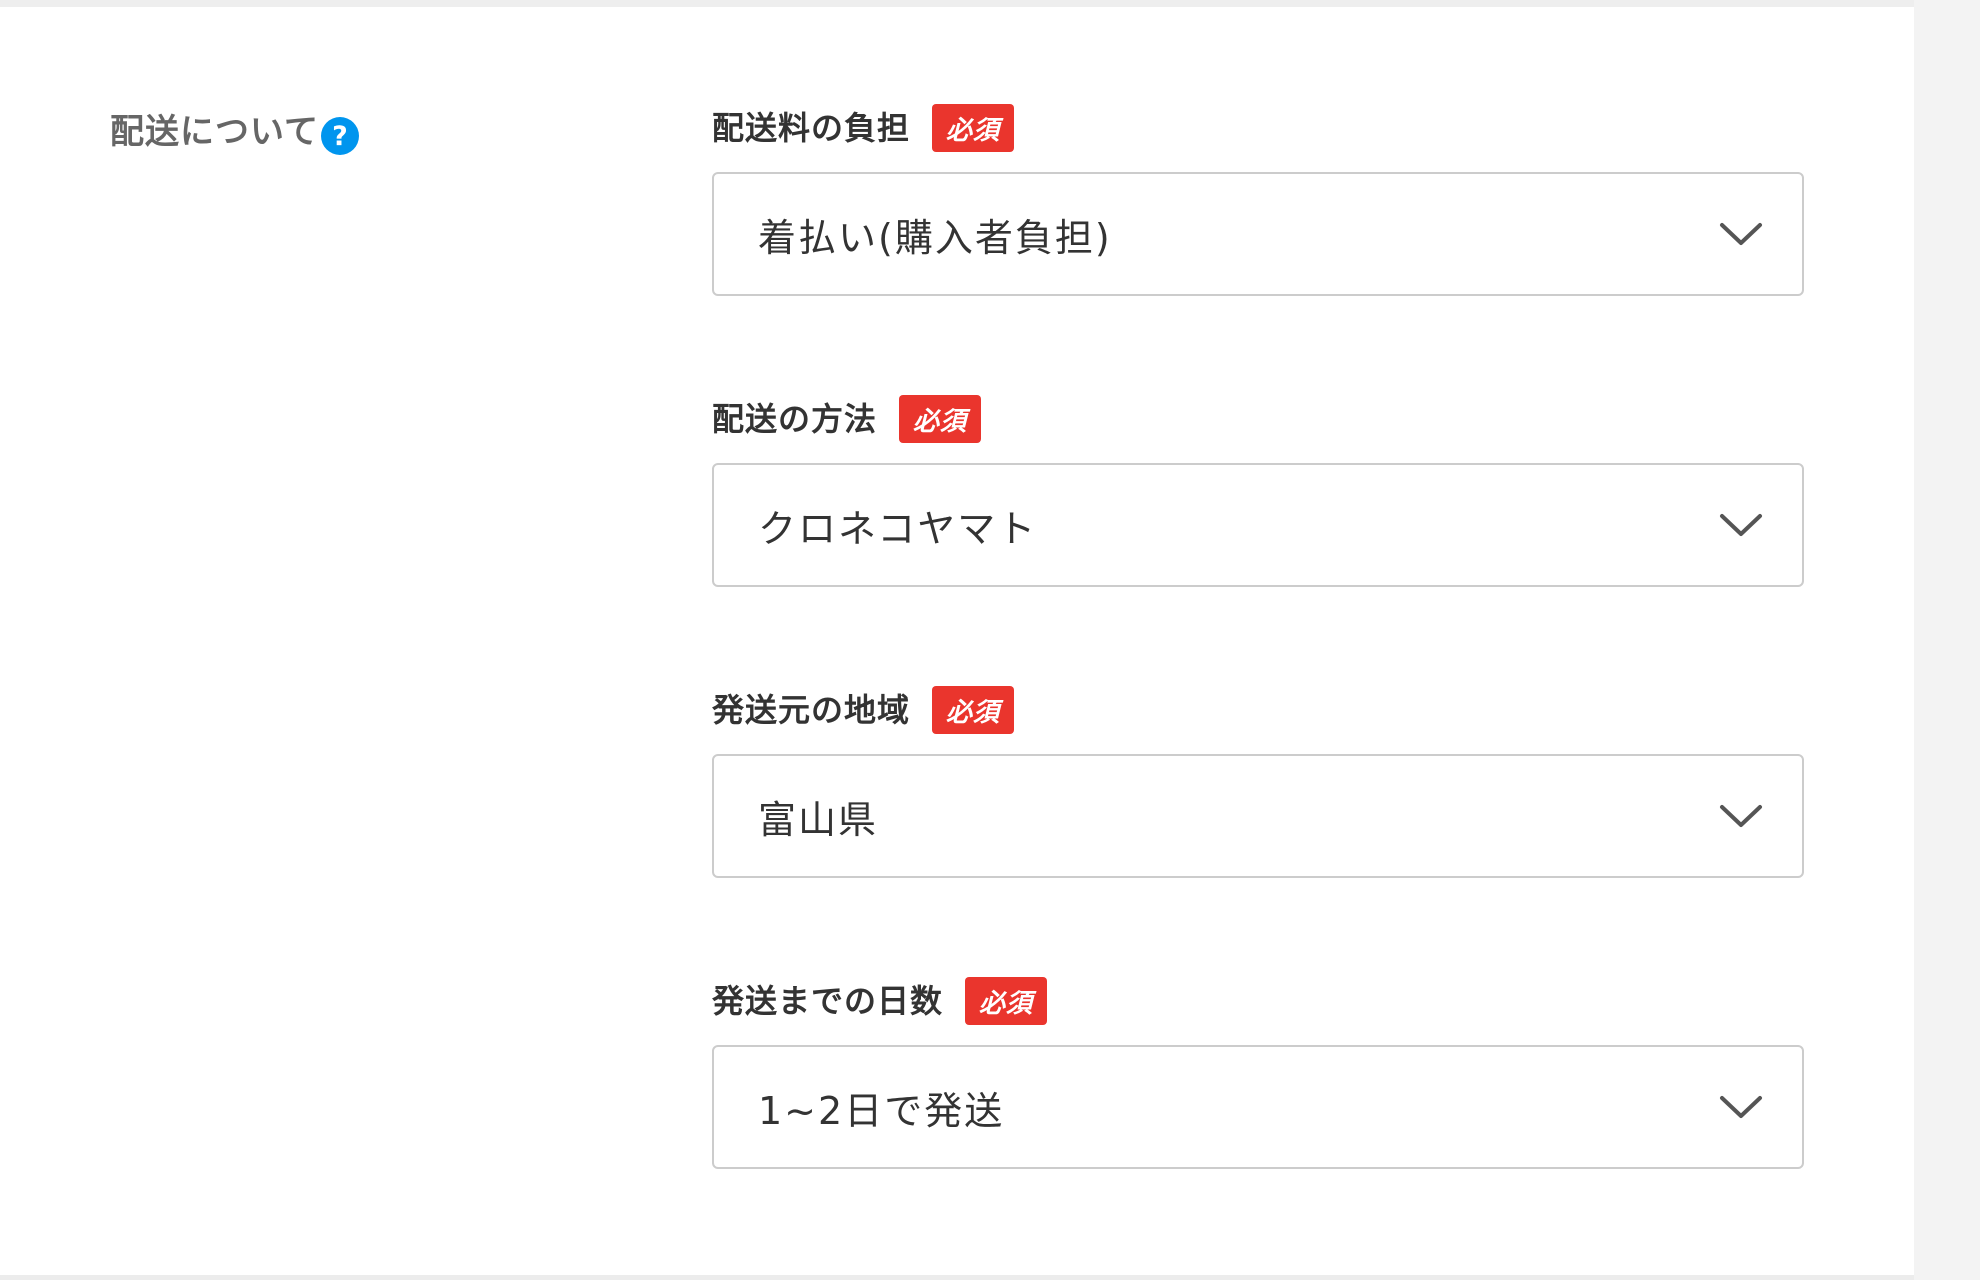  What do you see at coordinates (1258, 1001) in the screenshot?
I see `field-label-row: 発送までの日数 必須` at bounding box center [1258, 1001].